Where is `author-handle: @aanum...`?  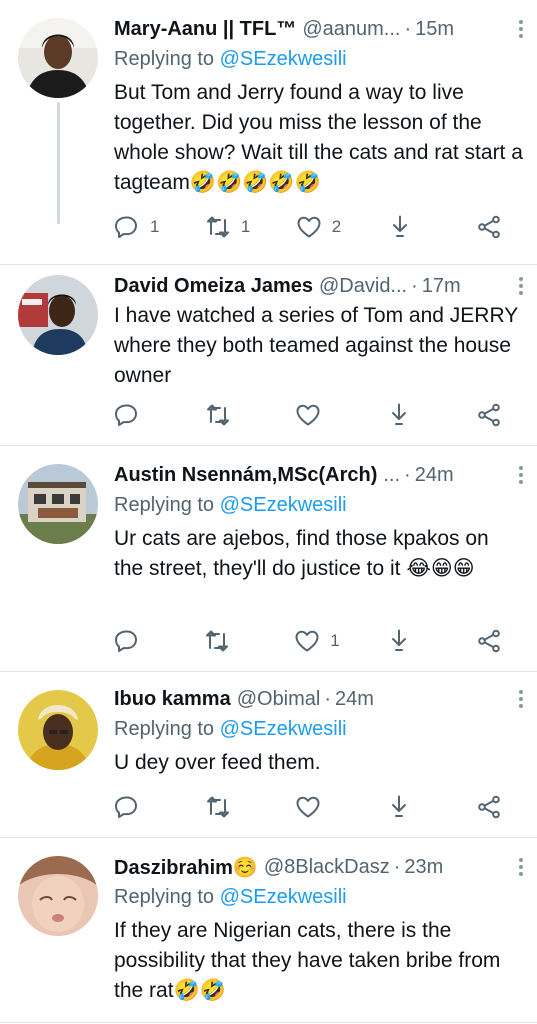 author-handle: @aanum... is located at coordinates (351, 29).